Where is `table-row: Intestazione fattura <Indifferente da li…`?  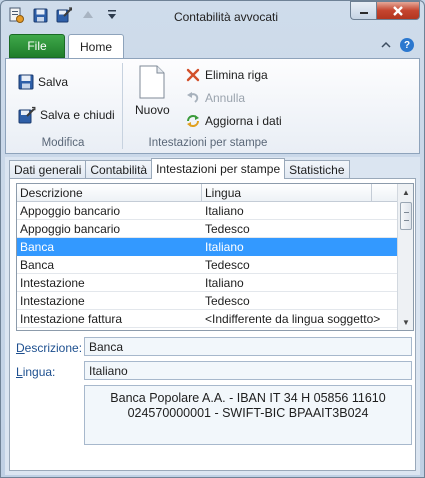 table-row: Intestazione fattura <Indifferente da li… is located at coordinates (207, 319).